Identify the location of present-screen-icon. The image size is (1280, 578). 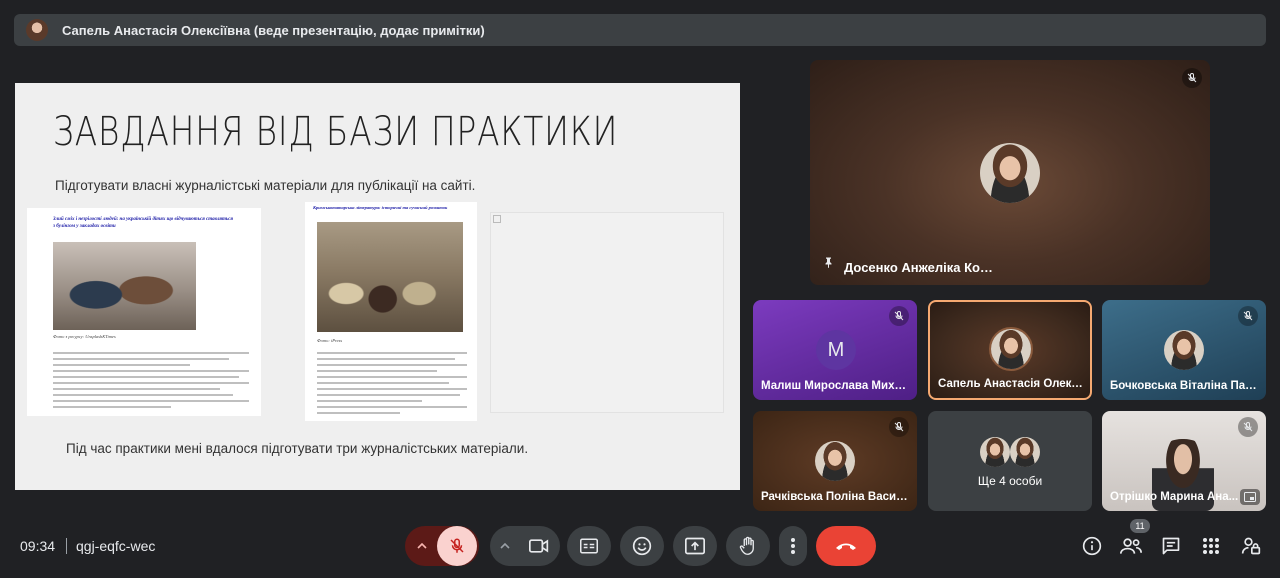
(695, 546).